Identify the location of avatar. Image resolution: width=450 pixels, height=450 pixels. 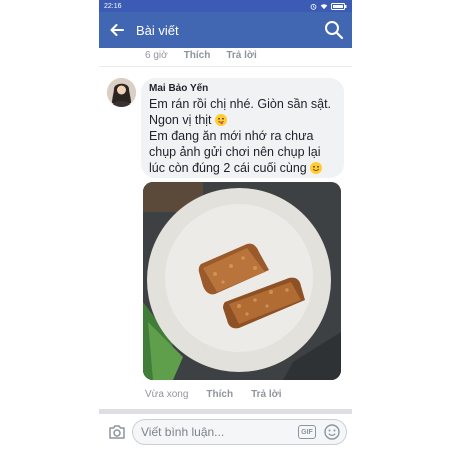
(121, 92).